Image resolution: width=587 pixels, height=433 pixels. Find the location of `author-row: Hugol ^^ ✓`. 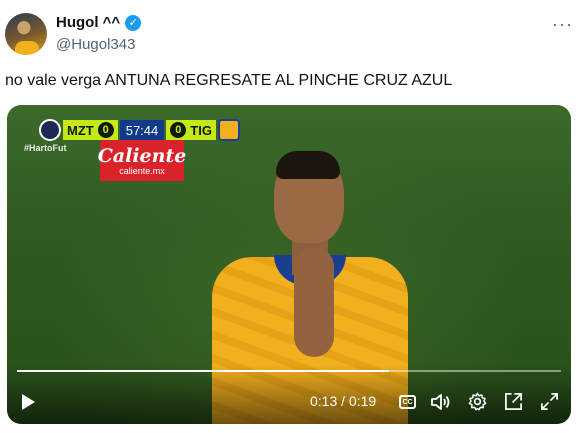

author-row: Hugol ^^ ✓ is located at coordinates (99, 22).